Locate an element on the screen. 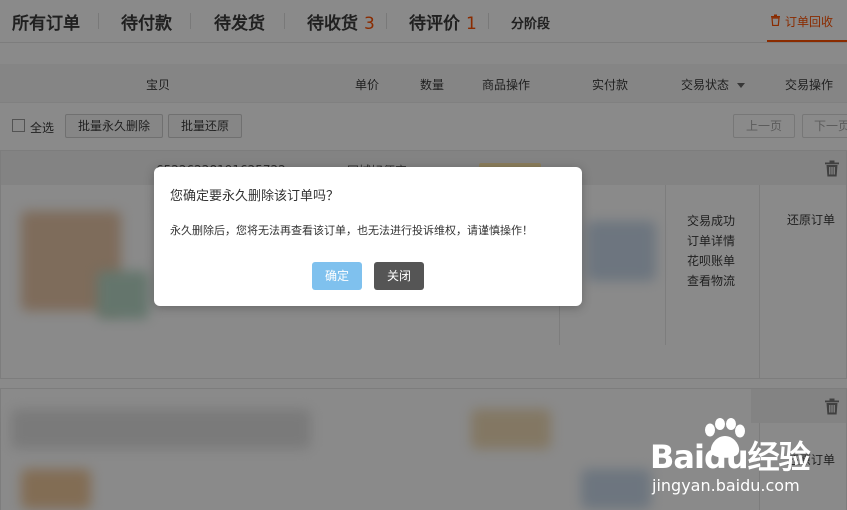  dialog-message: 永久删除后，您将无法再查看该订单，也无法进行投诉维权，请谨慎操作！ is located at coordinates (351, 230).